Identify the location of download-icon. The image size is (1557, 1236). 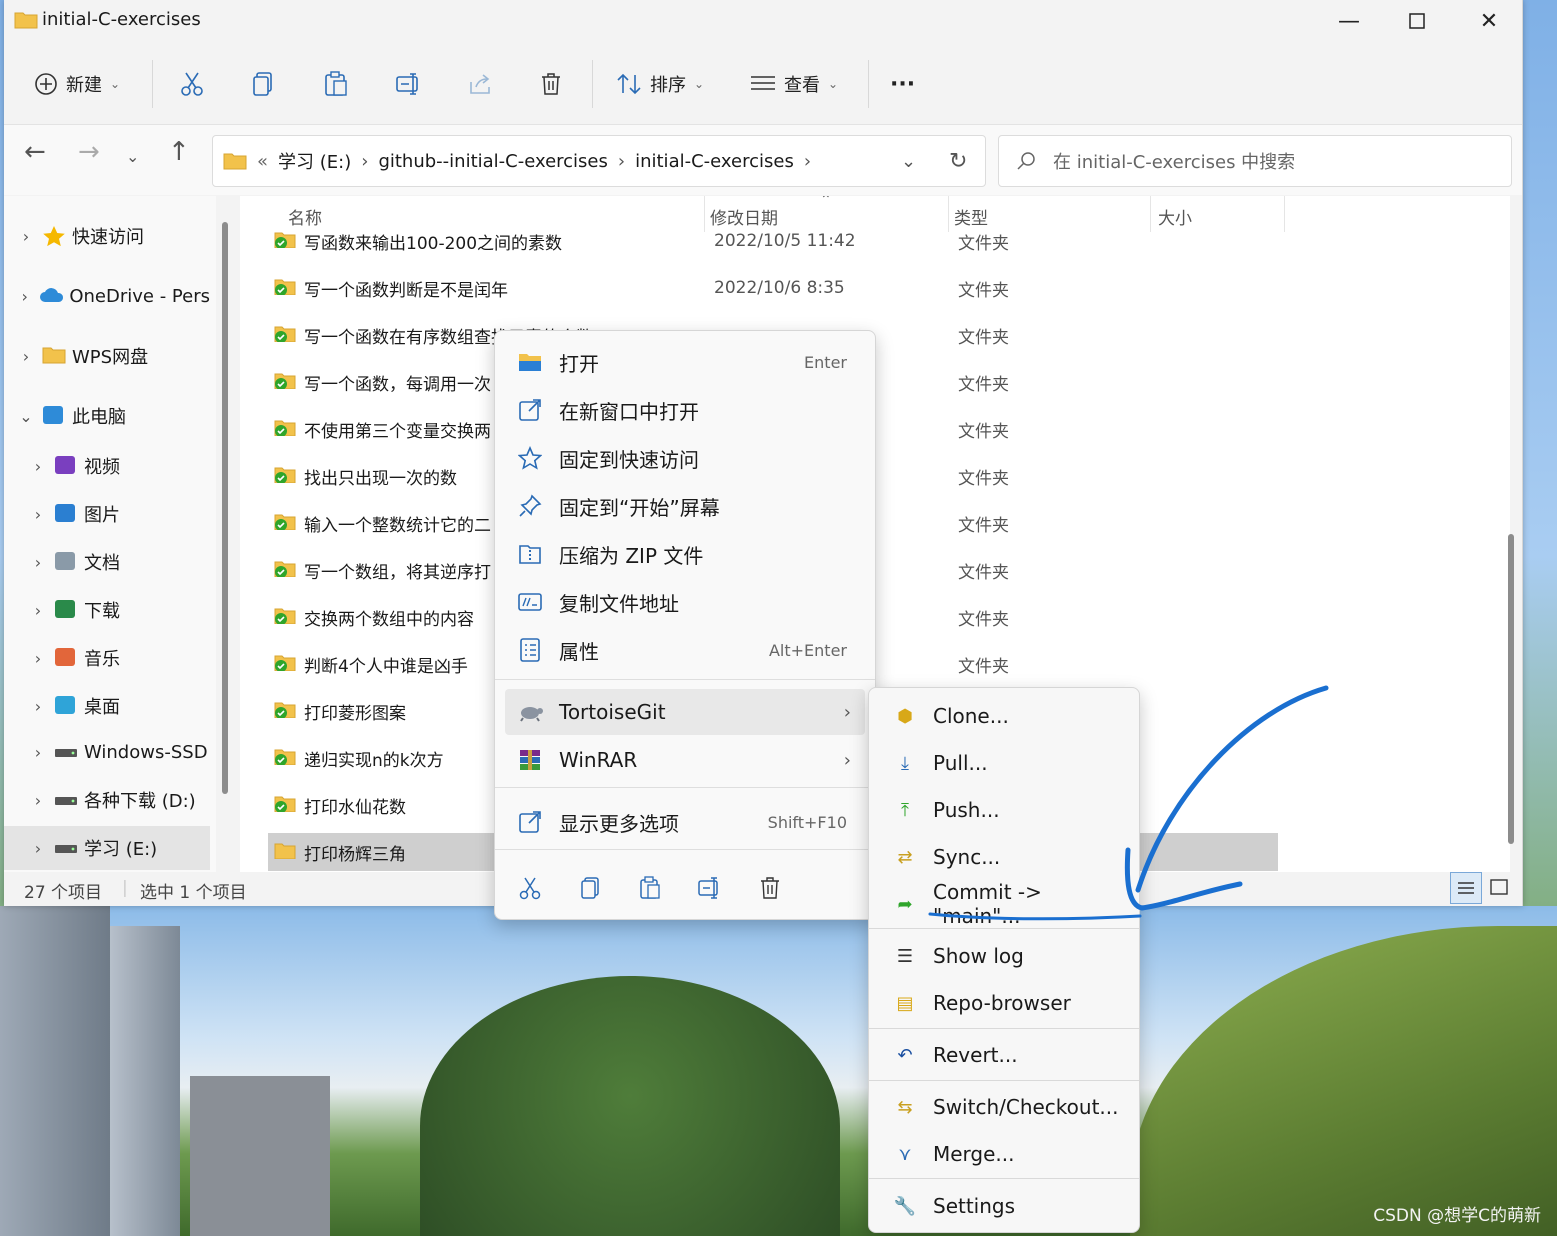
(67, 610).